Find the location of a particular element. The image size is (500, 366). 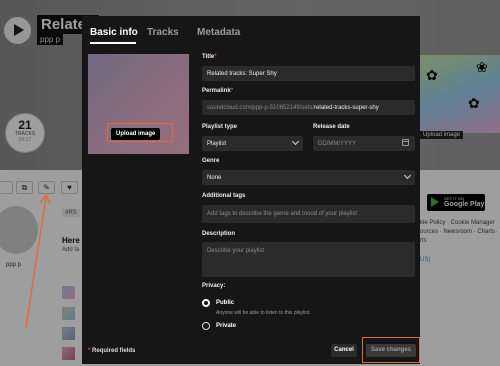

calendar-icon is located at coordinates (405, 142).